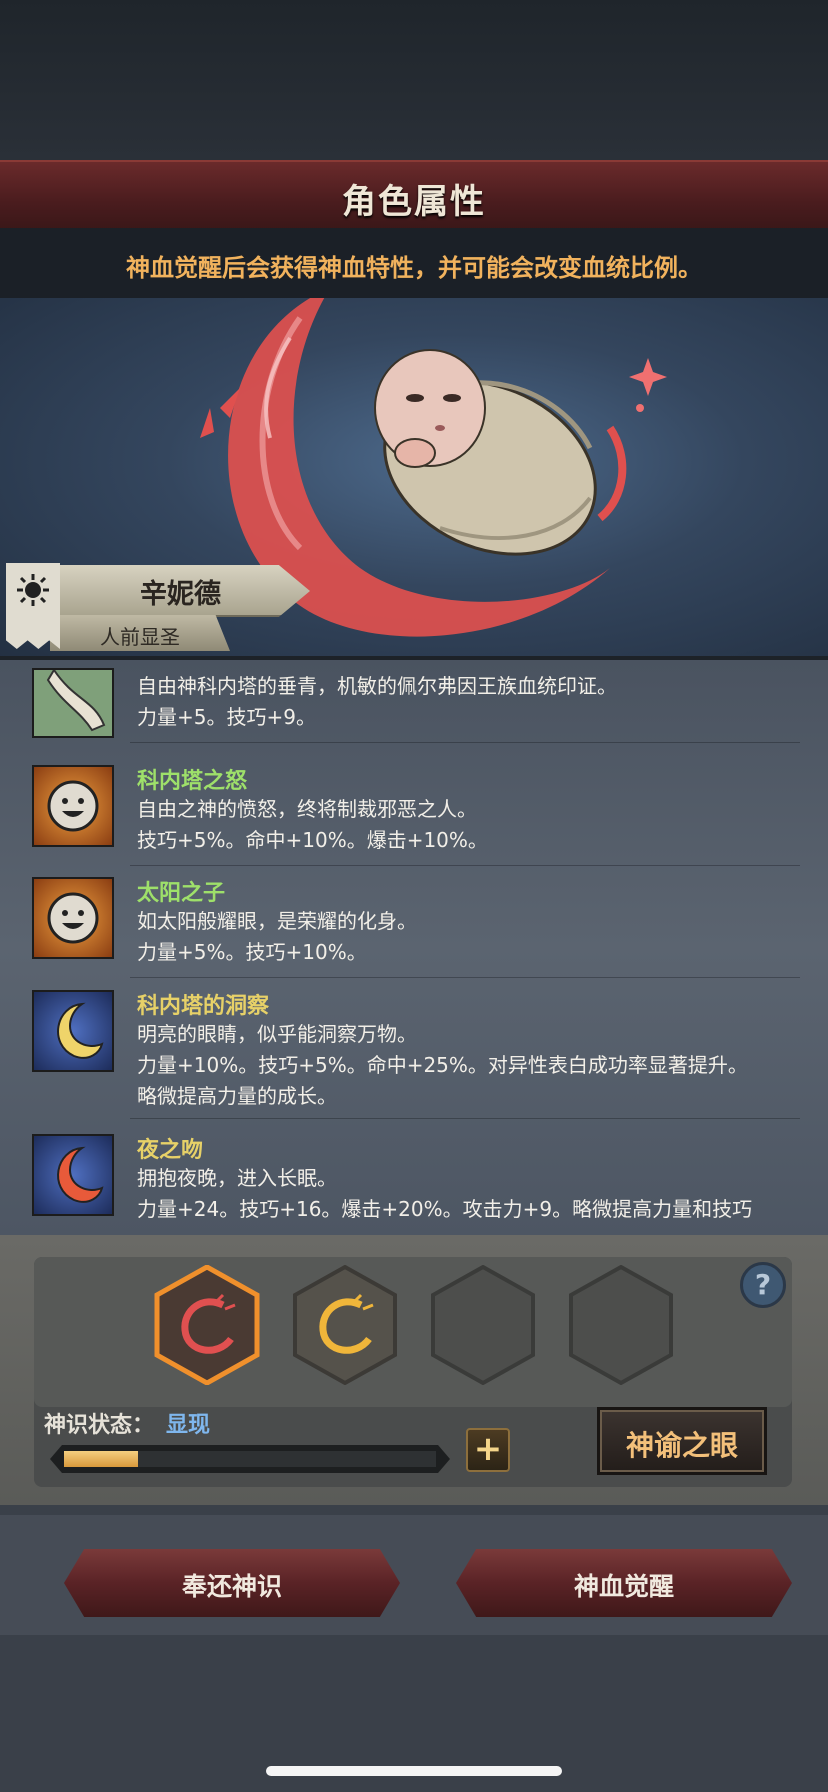 This screenshot has height=1792, width=828. Describe the element at coordinates (277, 921) in the screenshot. I see `trait-desc: 如太阳般耀眼，是荣耀的化身。` at that location.